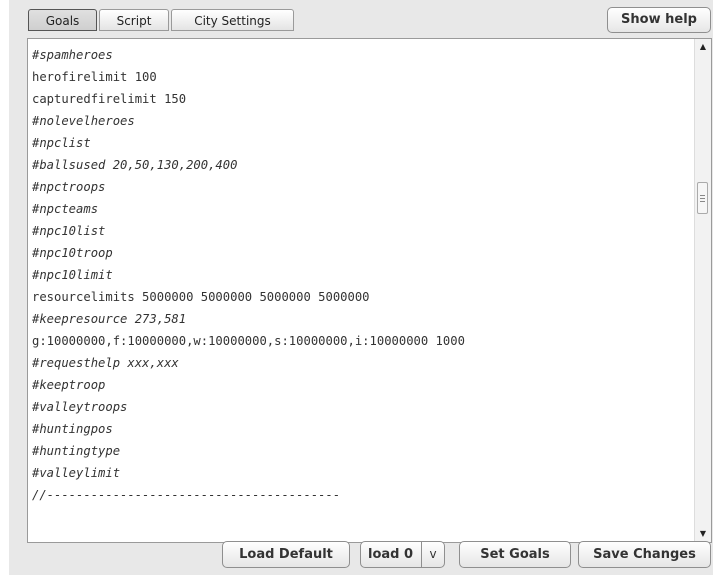 This screenshot has height=575, width=713. What do you see at coordinates (69, 187) in the screenshot?
I see `editor-line: #npctroops` at bounding box center [69, 187].